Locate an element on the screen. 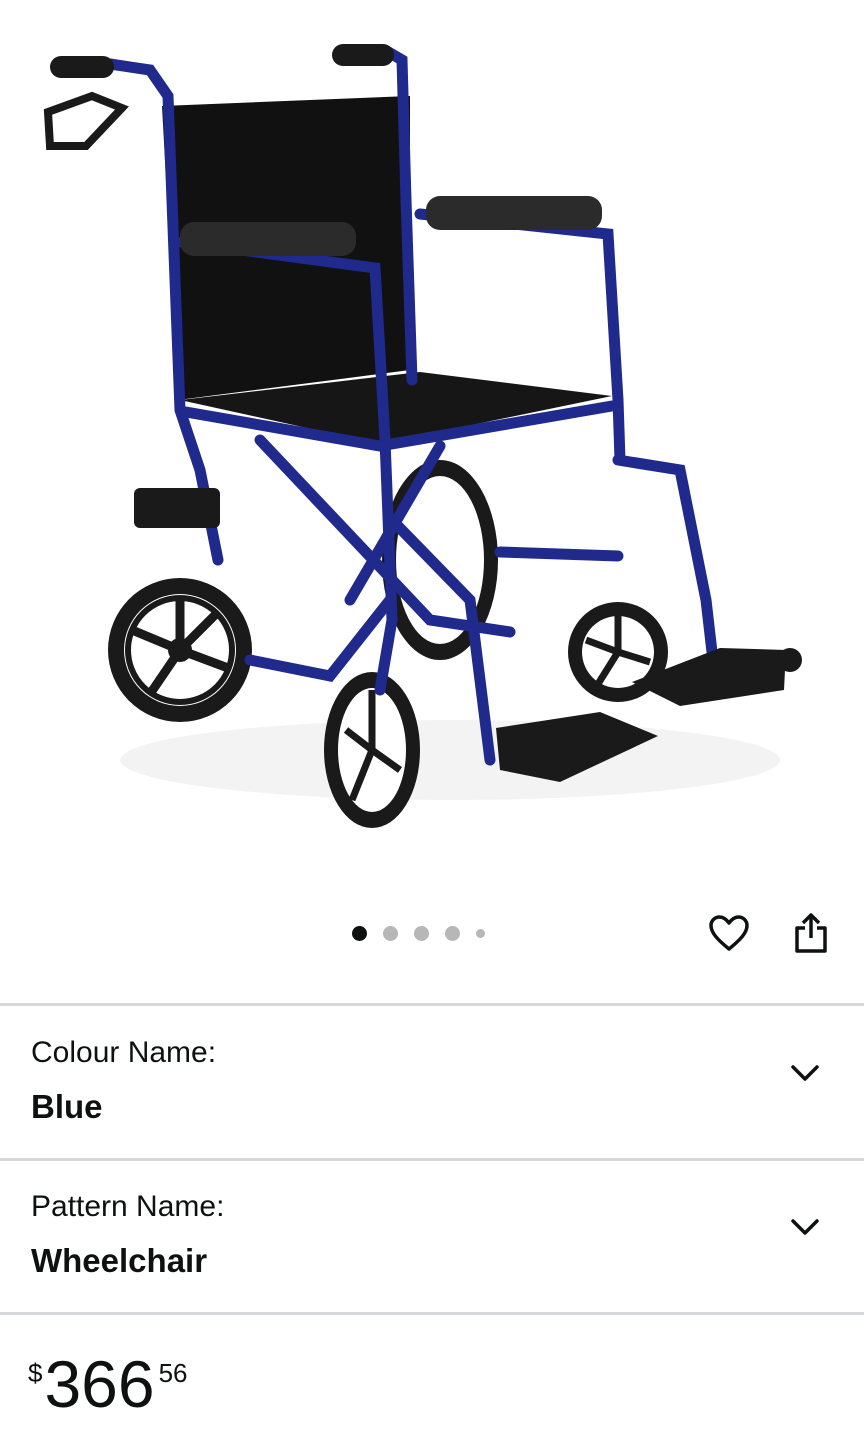 The image size is (864, 1440). share-button is located at coordinates (811, 933).